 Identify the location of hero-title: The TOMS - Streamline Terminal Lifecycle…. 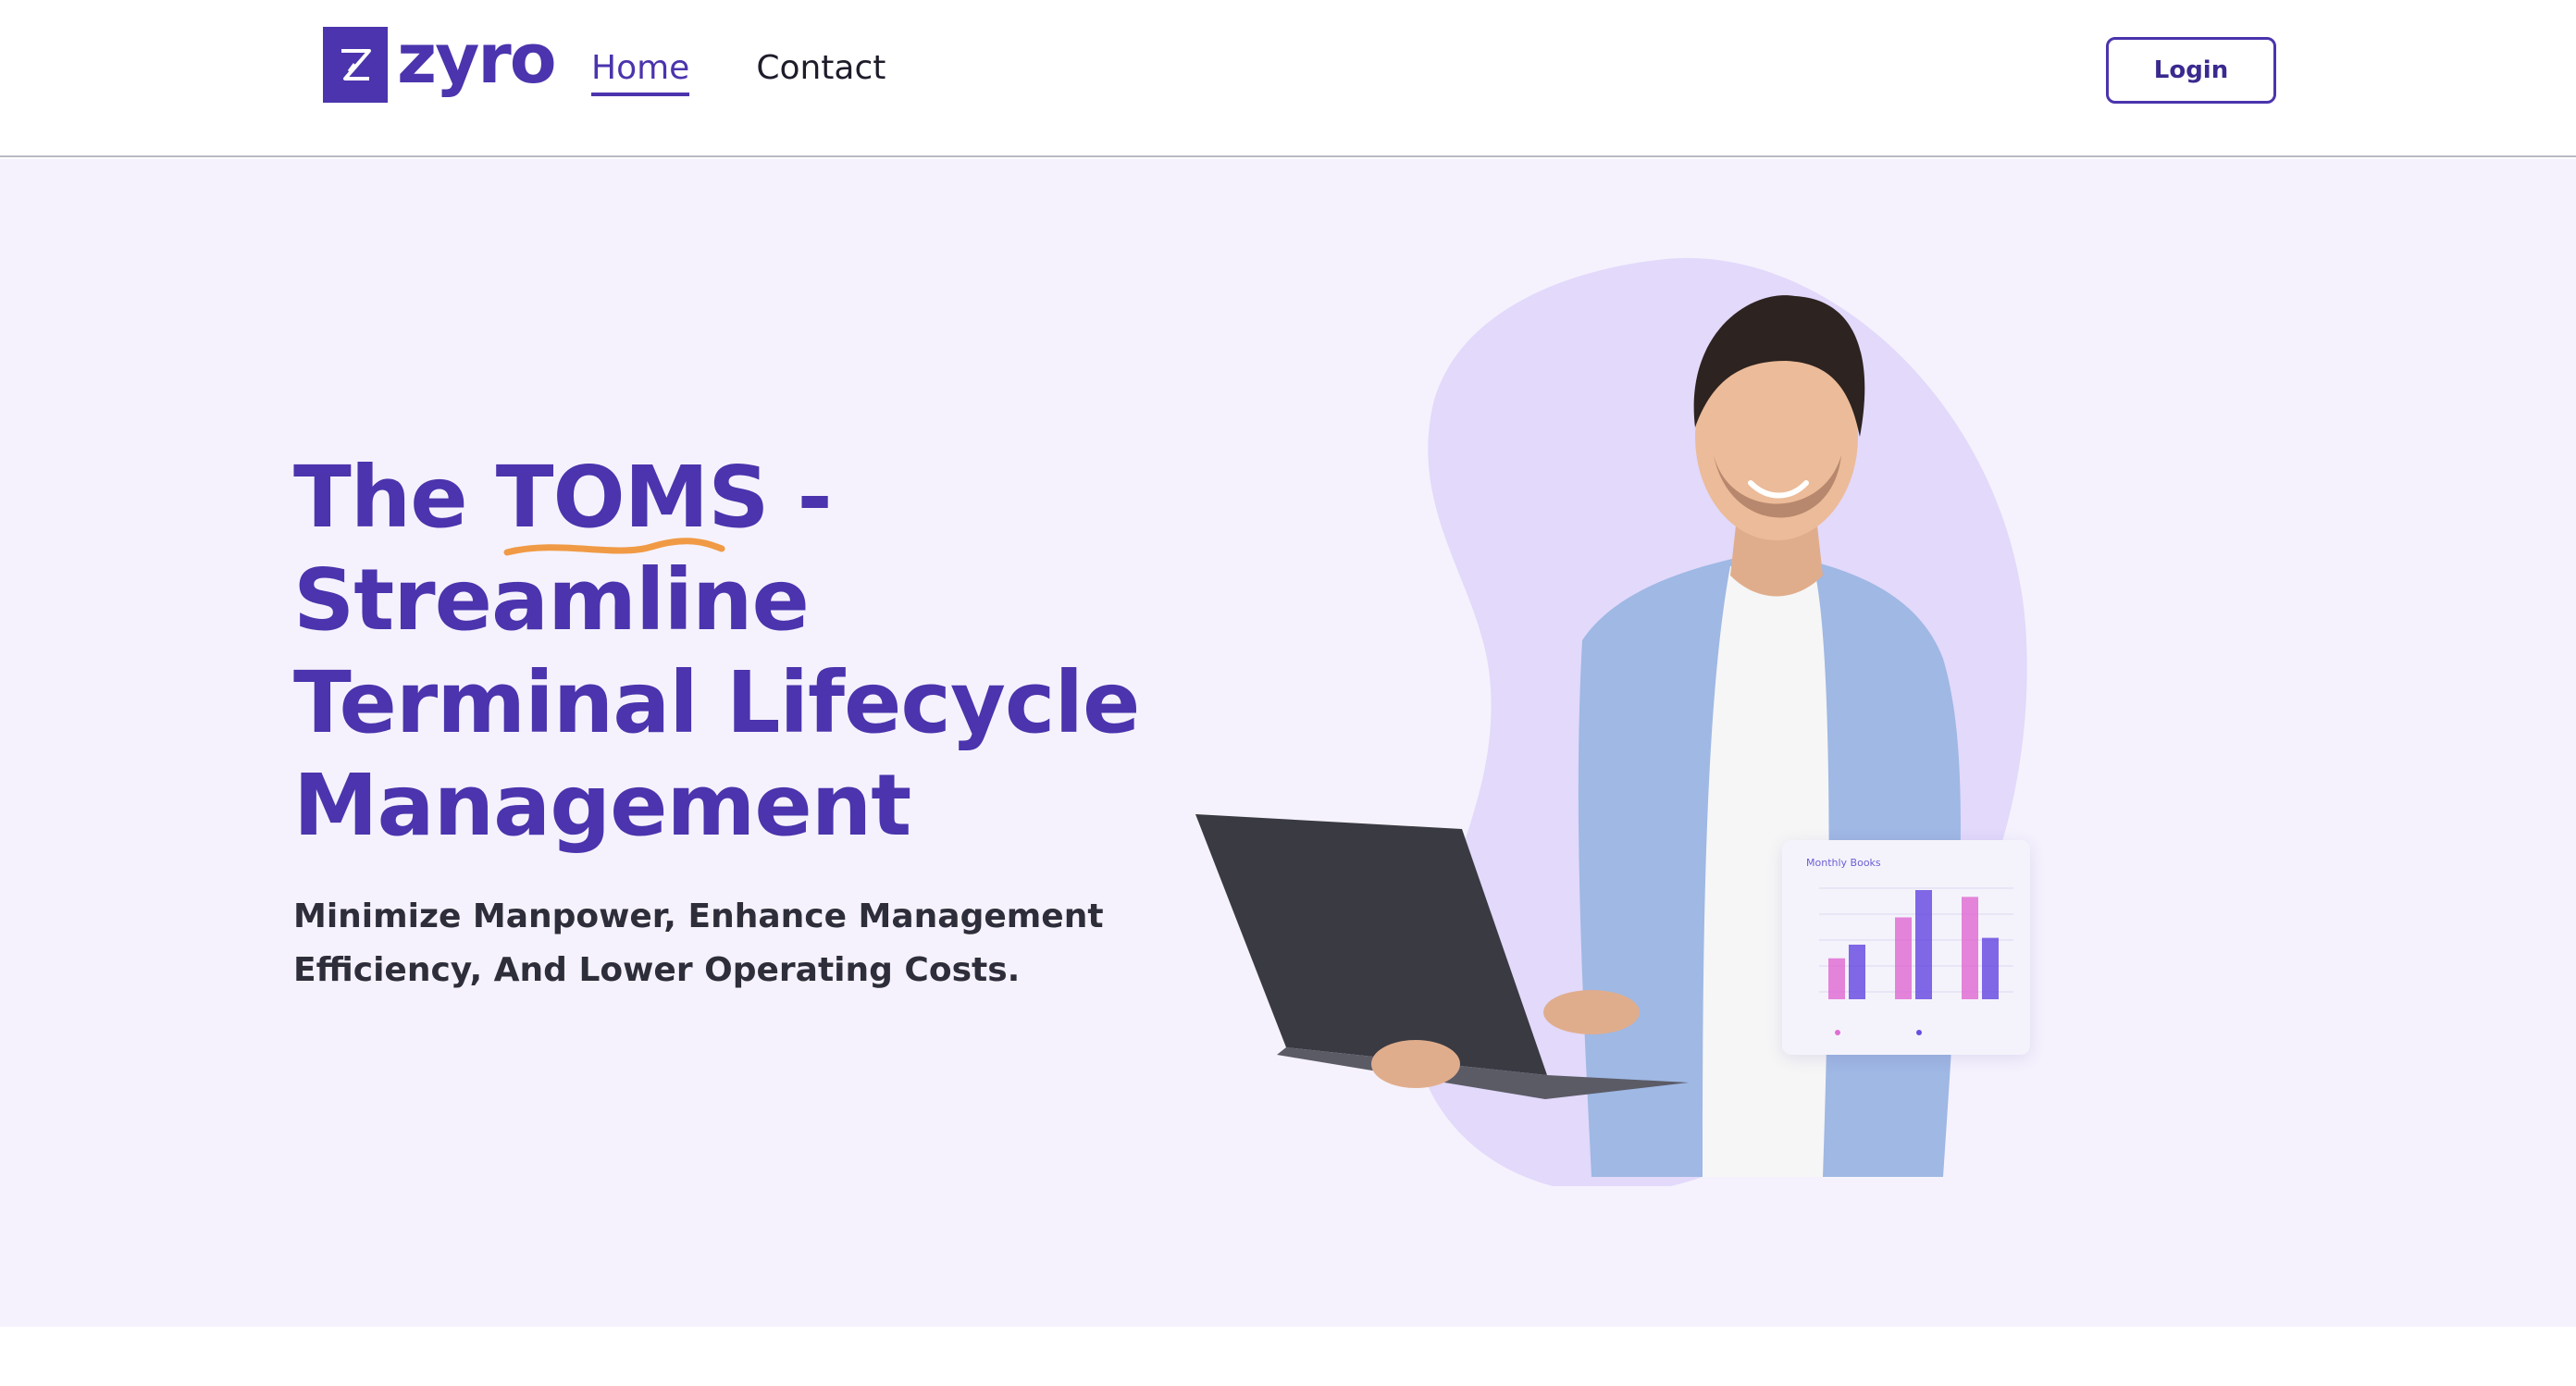
(717, 651).